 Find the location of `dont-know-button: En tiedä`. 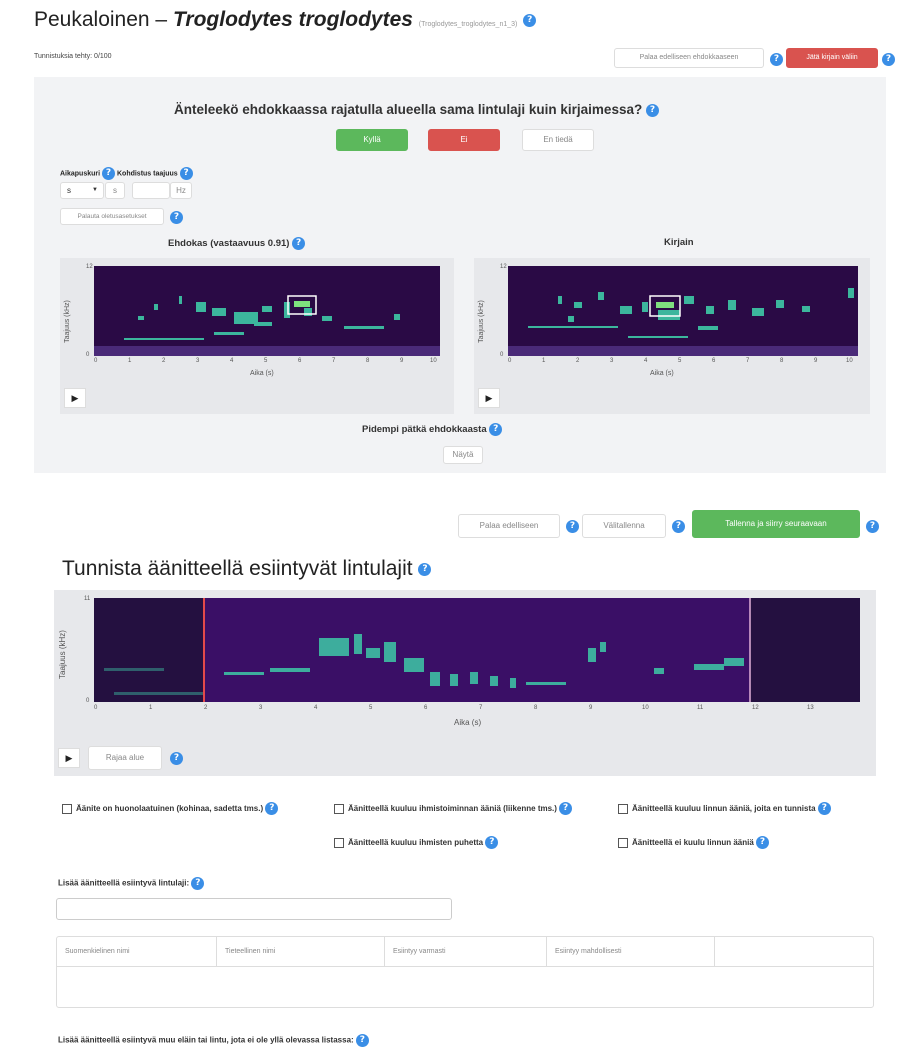

dont-know-button: En tiedä is located at coordinates (558, 140).